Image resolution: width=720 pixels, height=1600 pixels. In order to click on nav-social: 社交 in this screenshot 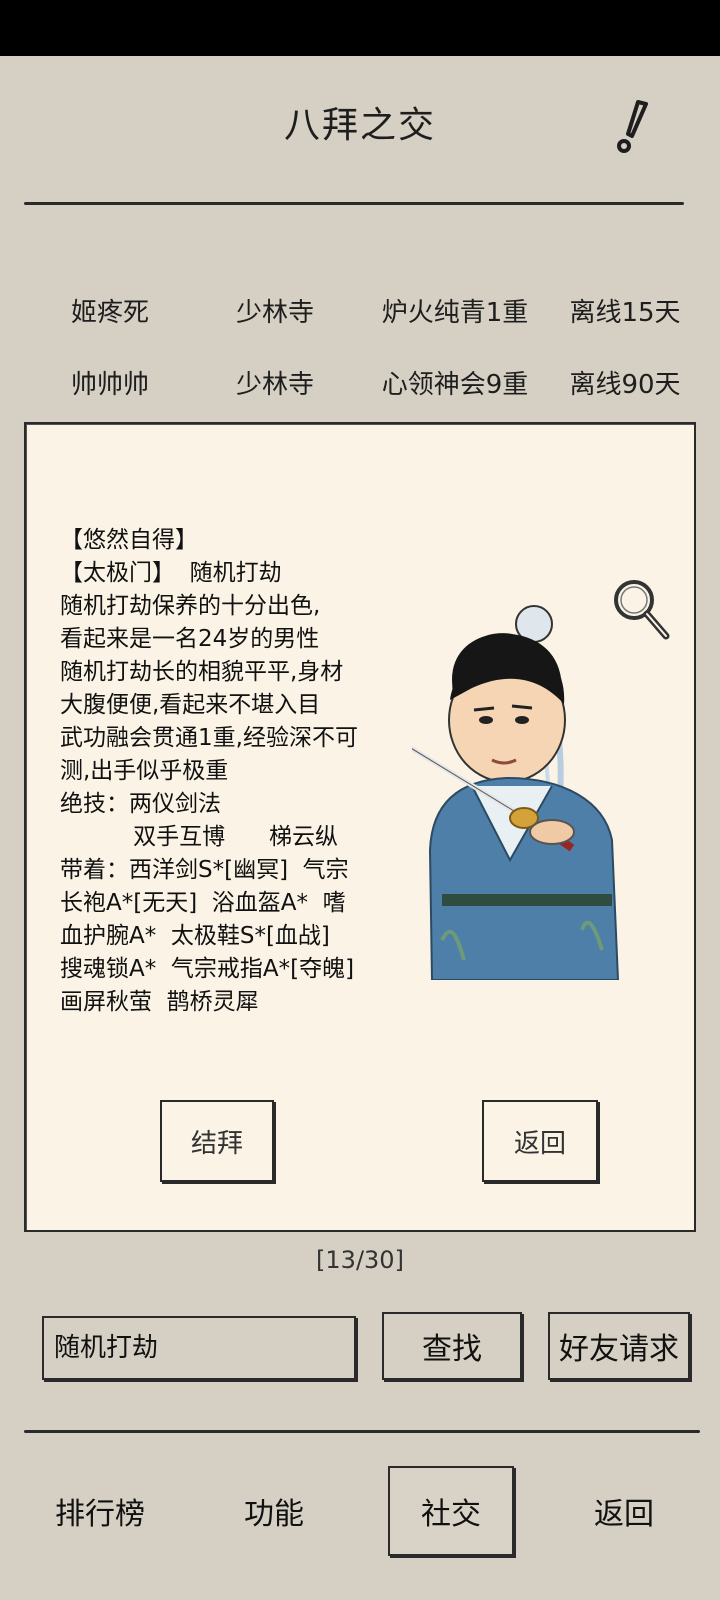, I will do `click(451, 1511)`.